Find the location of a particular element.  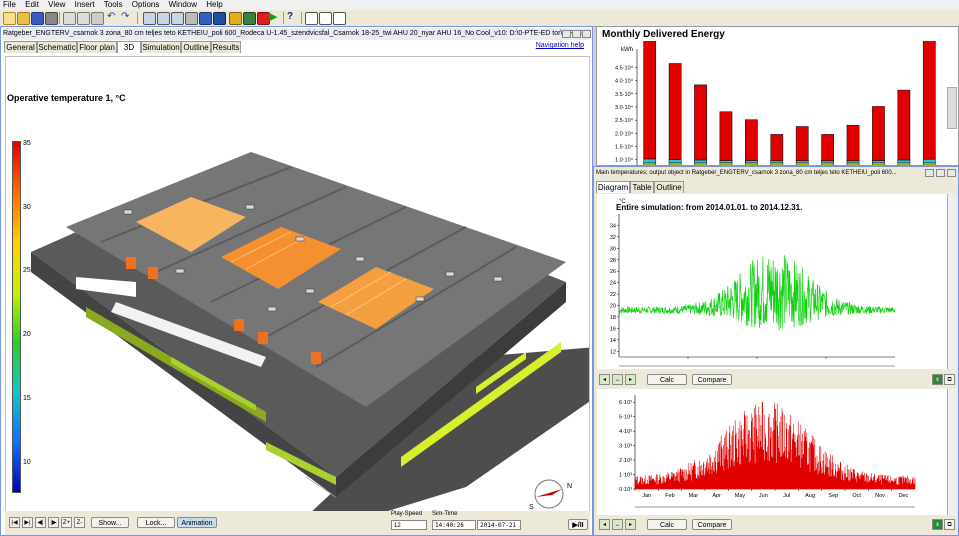

tab-simulation: Simulation is located at coordinates (161, 47).